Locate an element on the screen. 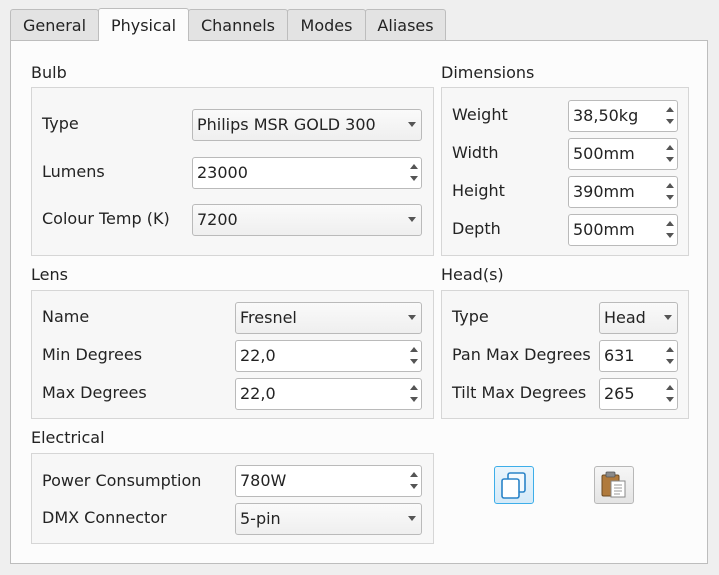 The image size is (719, 575). bulb-type-value: Philips MSR GOLD 300 is located at coordinates (286, 124).